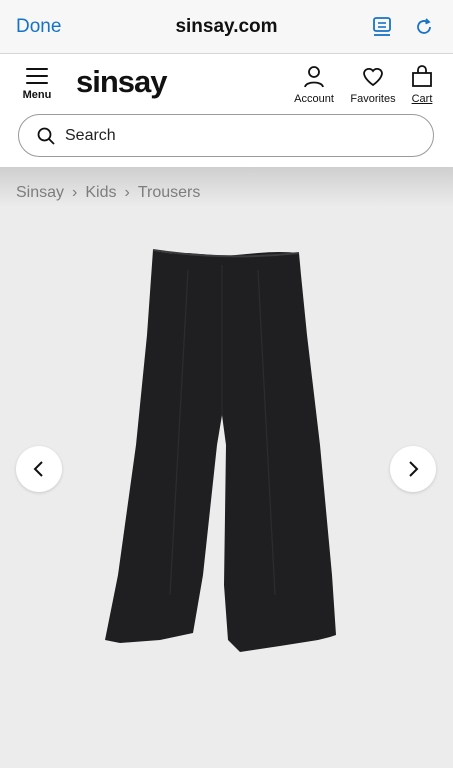 This screenshot has width=453, height=768. Describe the element at coordinates (90, 135) in the screenshot. I see `search-placeholder: Search` at that location.